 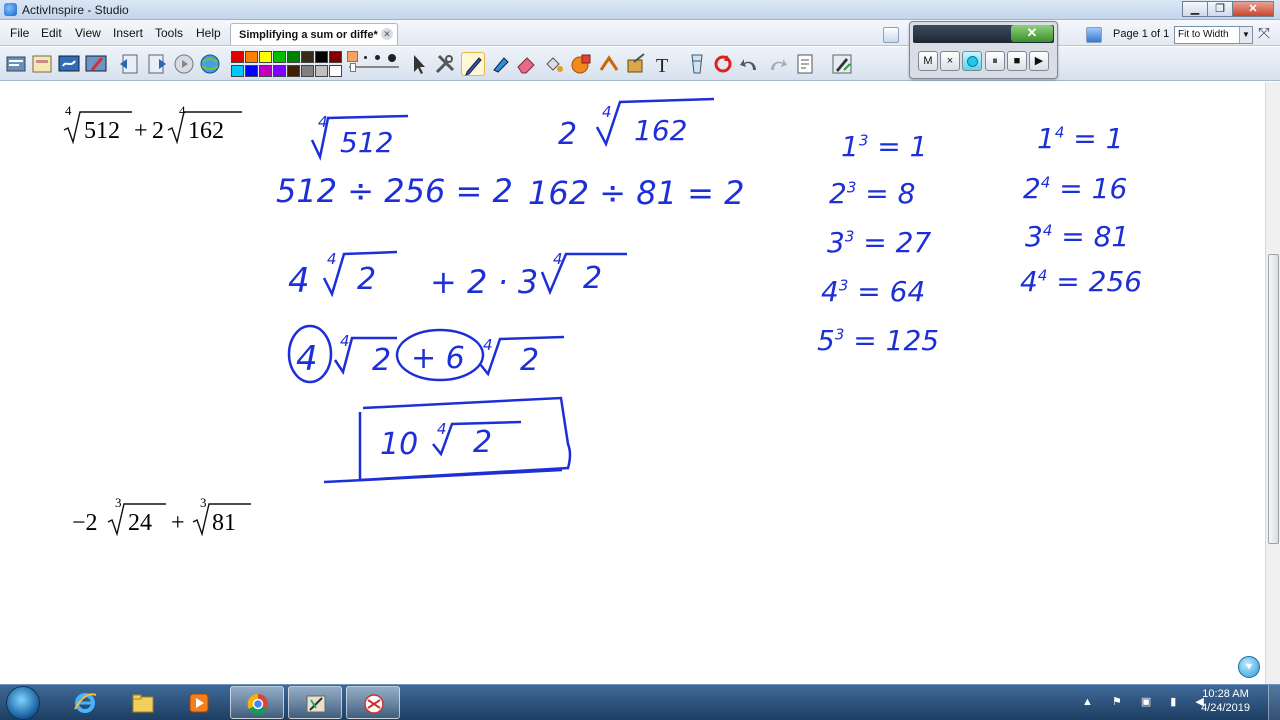 I want to click on taskbar-google-chrome, so click(x=257, y=702).